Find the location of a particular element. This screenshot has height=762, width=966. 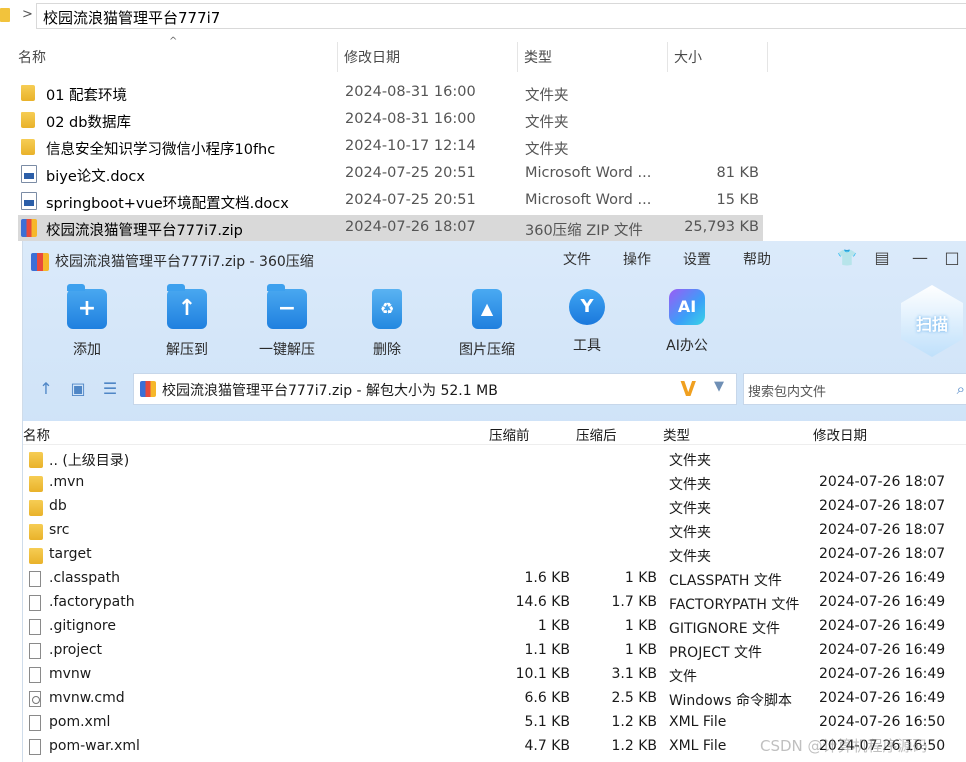

explorer-row: 01 配套环境 2024-08-31 16:00 文件夹 is located at coordinates (390, 93).